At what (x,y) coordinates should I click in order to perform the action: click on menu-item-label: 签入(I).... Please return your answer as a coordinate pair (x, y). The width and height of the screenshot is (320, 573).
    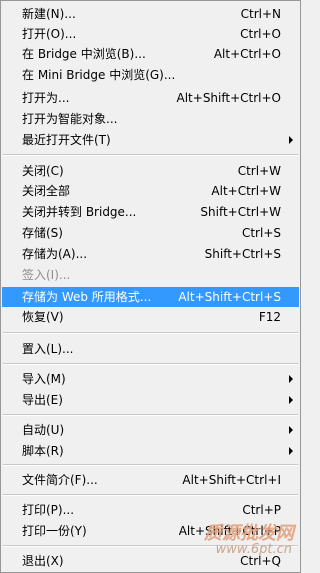
    Looking at the image, I should click on (46, 275).